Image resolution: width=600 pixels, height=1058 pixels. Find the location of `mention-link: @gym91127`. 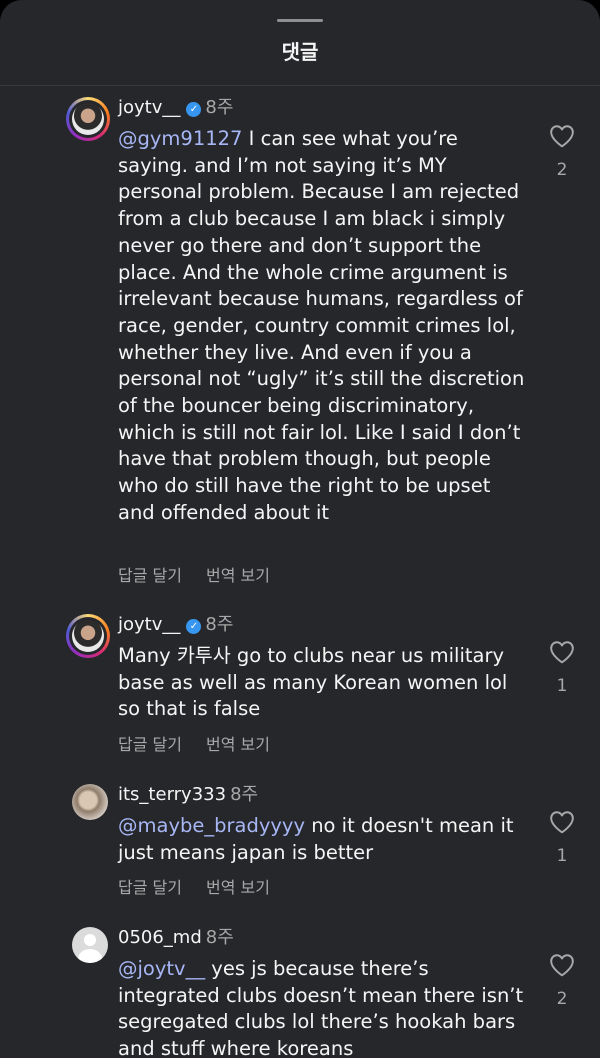

mention-link: @gym91127 is located at coordinates (180, 138).